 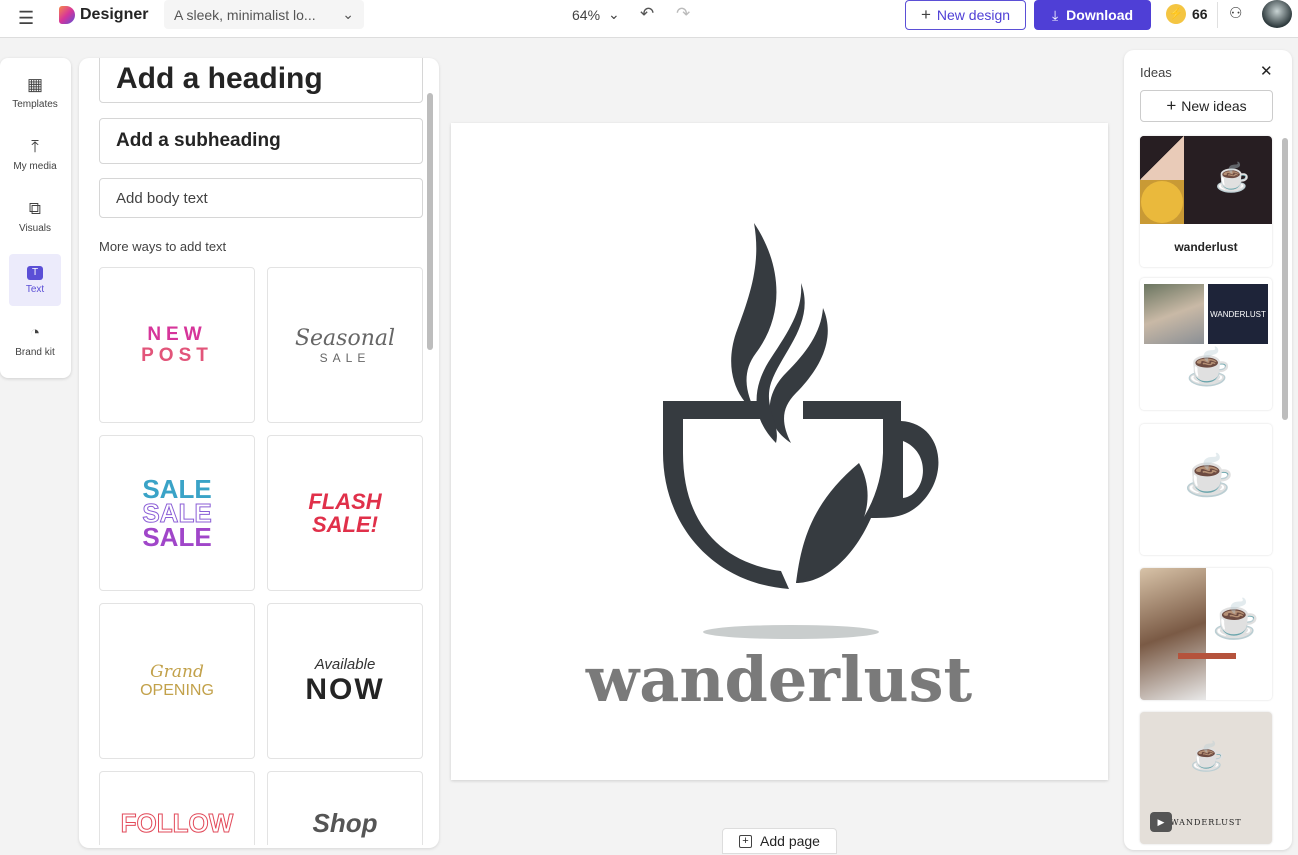 I want to click on add-subheading-button: Add a subheading, so click(x=261, y=141).